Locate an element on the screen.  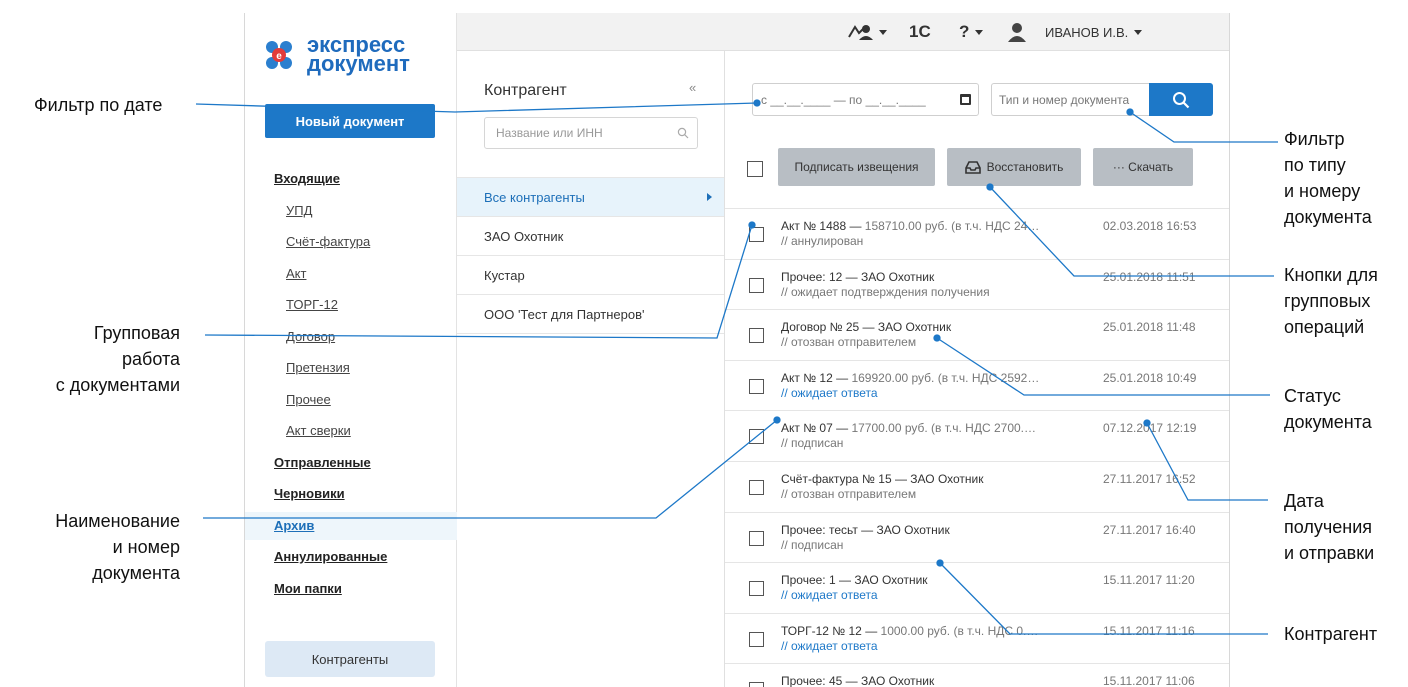
sidebar-item: Входящие is located at coordinates (307, 178).